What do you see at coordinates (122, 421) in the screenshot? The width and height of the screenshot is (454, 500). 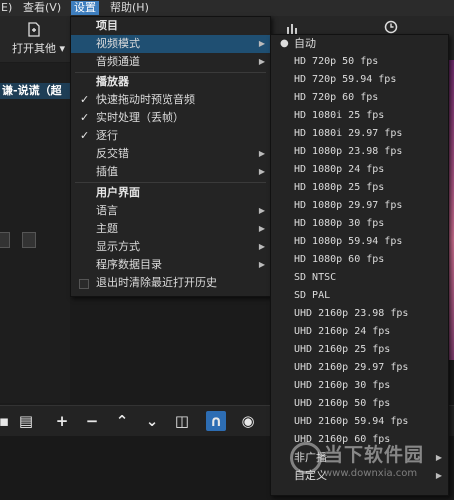 I see `lift-up-icon: ⌃` at bounding box center [122, 421].